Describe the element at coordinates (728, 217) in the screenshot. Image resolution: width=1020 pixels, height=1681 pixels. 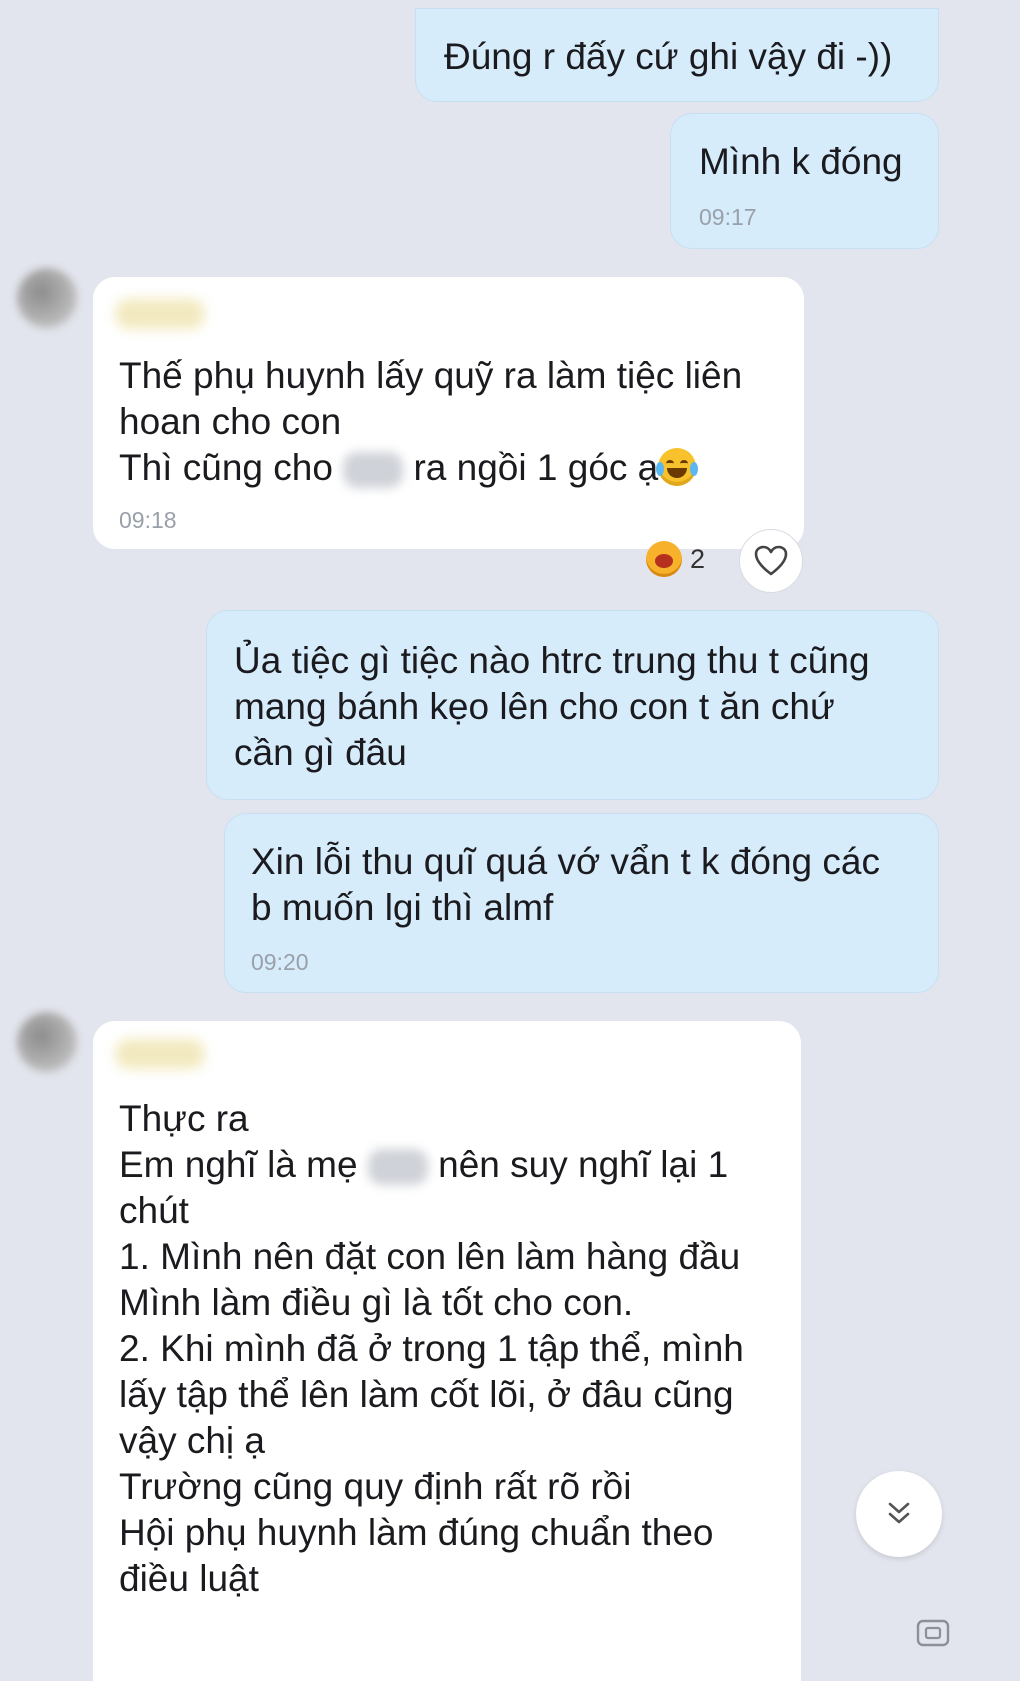
I see `message-timestamp: 09:17` at that location.